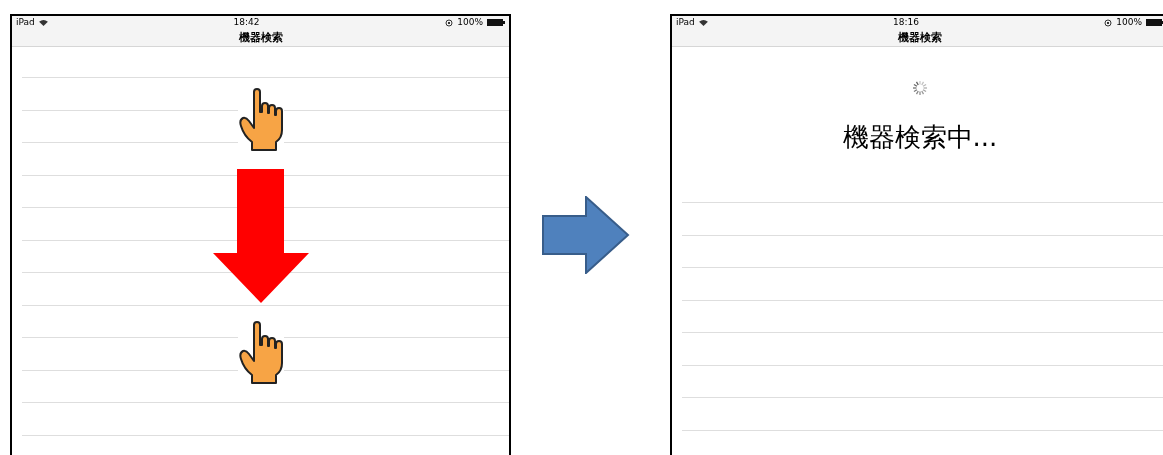 The width and height of the screenshot is (1163, 455). Describe the element at coordinates (246, 22) in the screenshot. I see `status-time: 18:42` at that location.